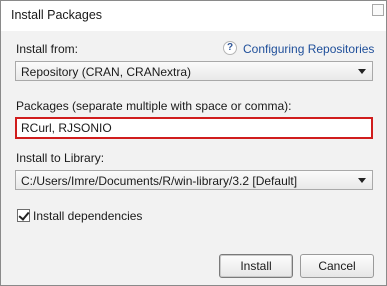 This screenshot has width=387, height=286. What do you see at coordinates (57, 15) in the screenshot?
I see `window-title: Install Packages` at bounding box center [57, 15].